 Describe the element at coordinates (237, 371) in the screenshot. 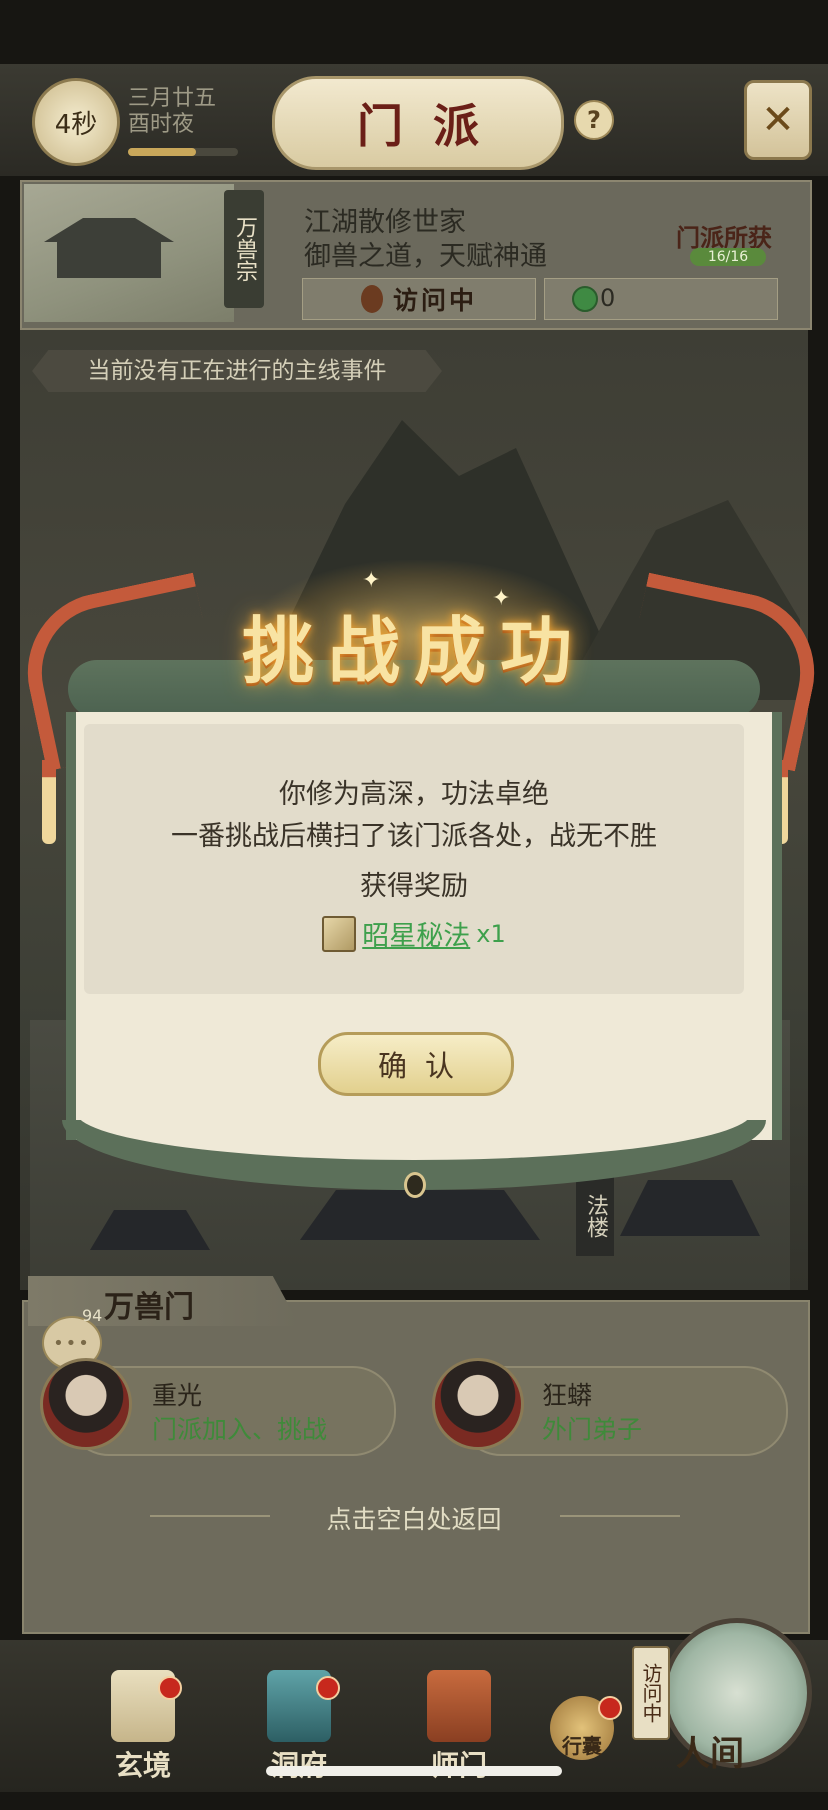

I see `main-event-banner: 当前没有正在进行的主线事件` at that location.